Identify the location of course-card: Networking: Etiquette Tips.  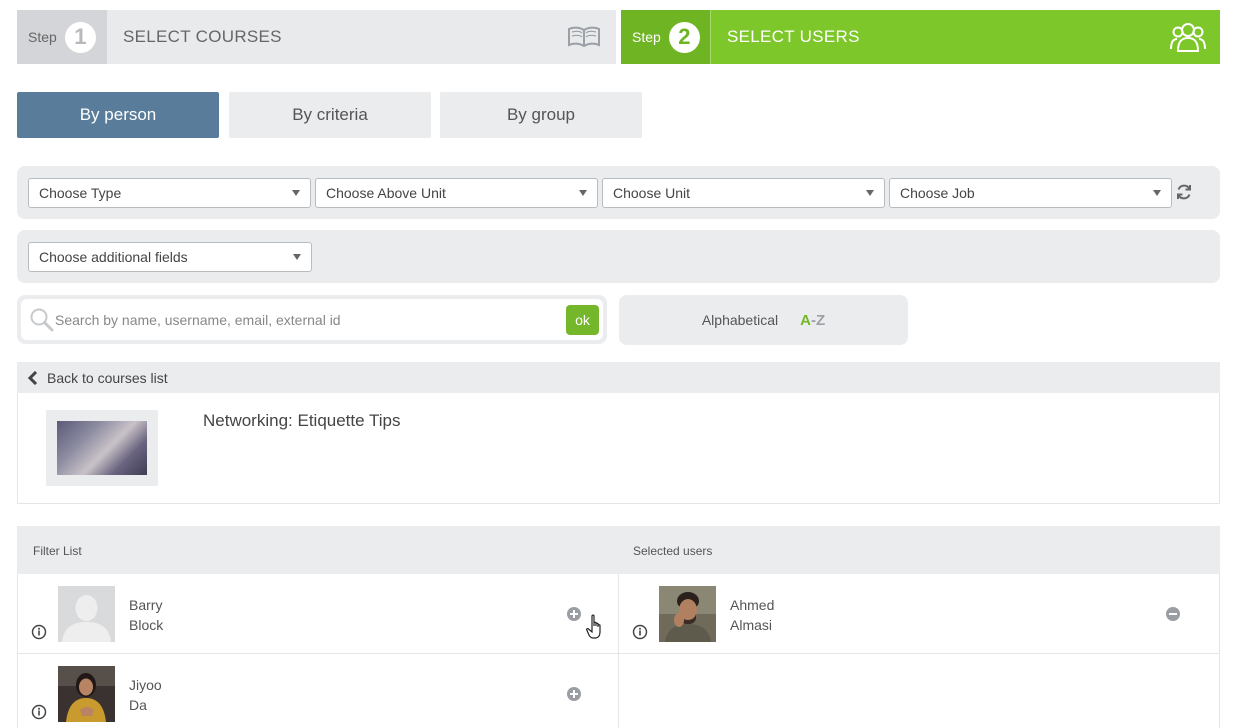
(618, 448).